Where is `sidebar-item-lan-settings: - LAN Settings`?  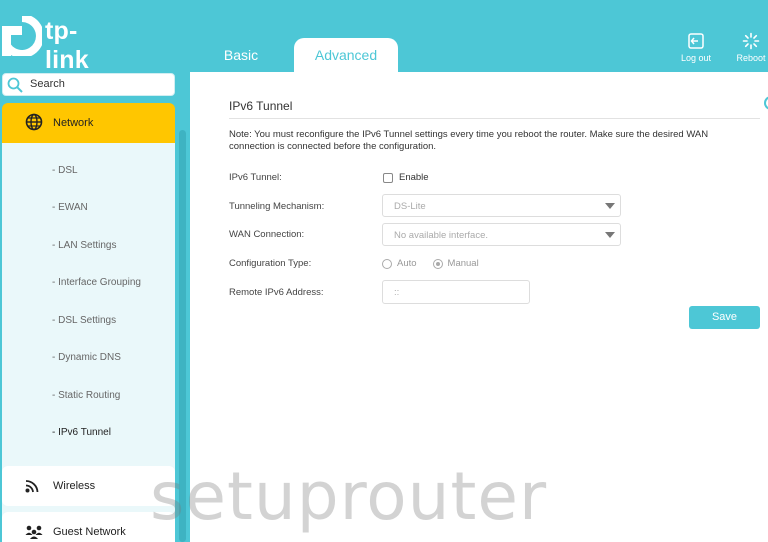
sidebar-item-lan-settings: - LAN Settings is located at coordinates (84, 245).